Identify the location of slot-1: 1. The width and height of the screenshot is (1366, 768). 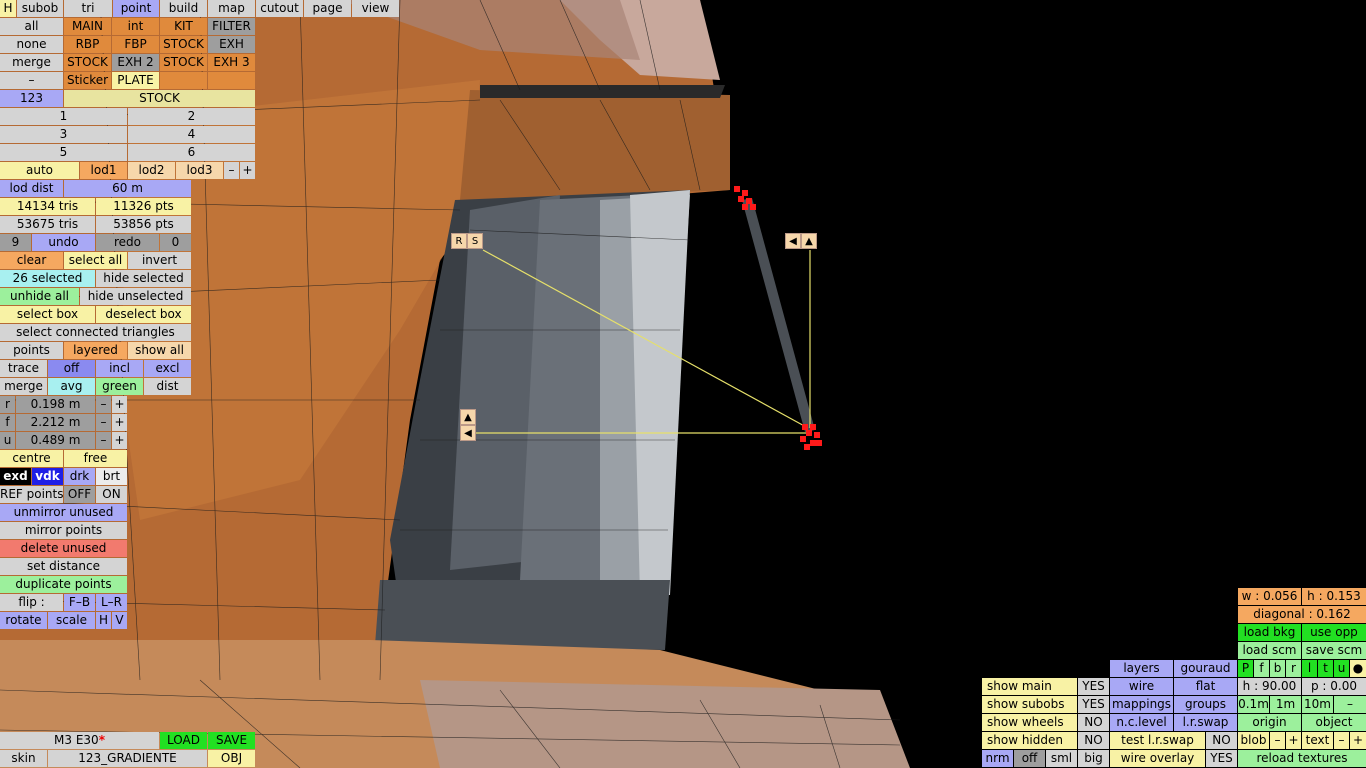
(63, 116).